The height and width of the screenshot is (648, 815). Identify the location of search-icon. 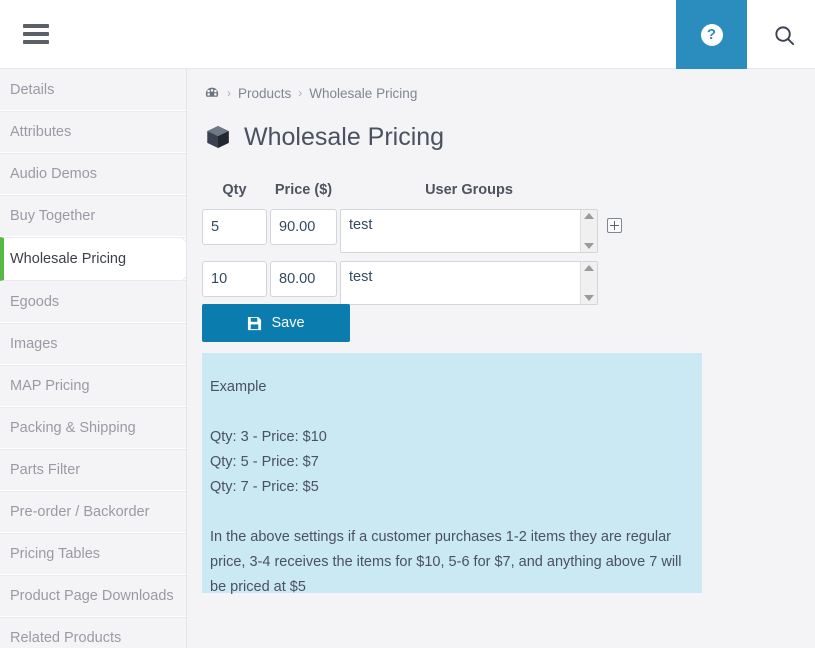
(784, 35).